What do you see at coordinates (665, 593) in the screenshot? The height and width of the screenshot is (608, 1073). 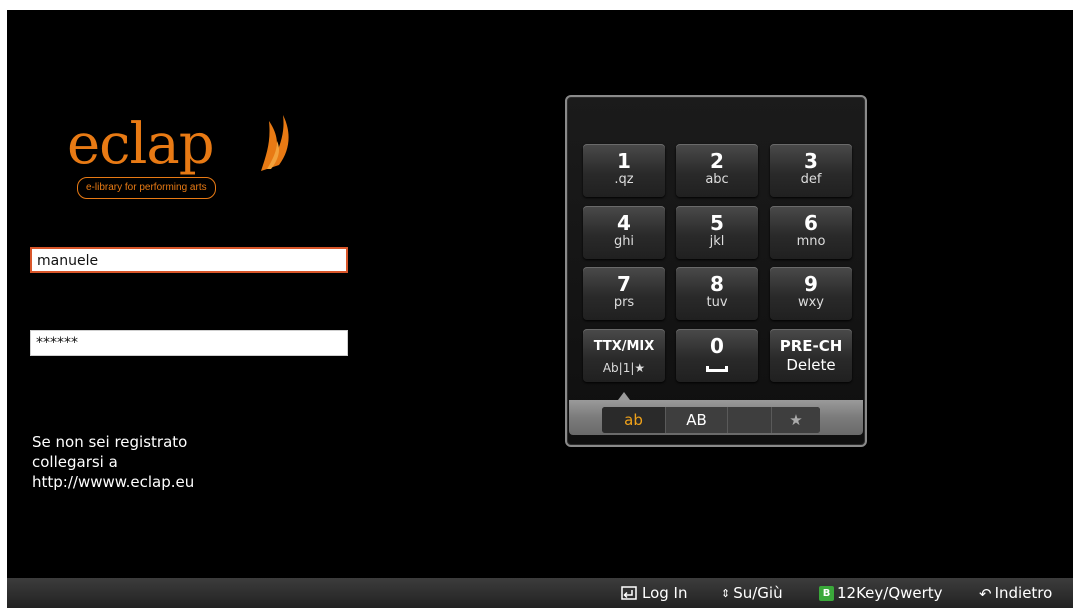 I see `help-login-label: Log In` at bounding box center [665, 593].